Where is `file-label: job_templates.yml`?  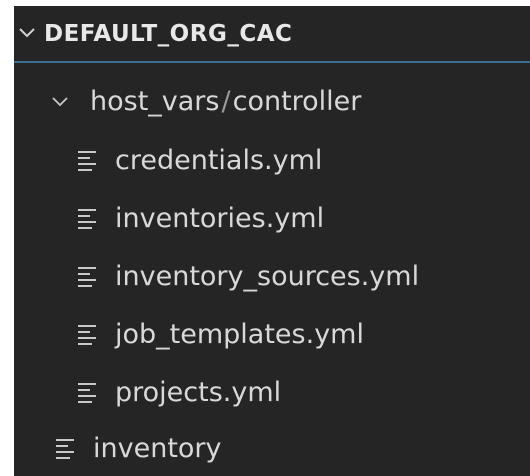 file-label: job_templates.yml is located at coordinates (239, 334).